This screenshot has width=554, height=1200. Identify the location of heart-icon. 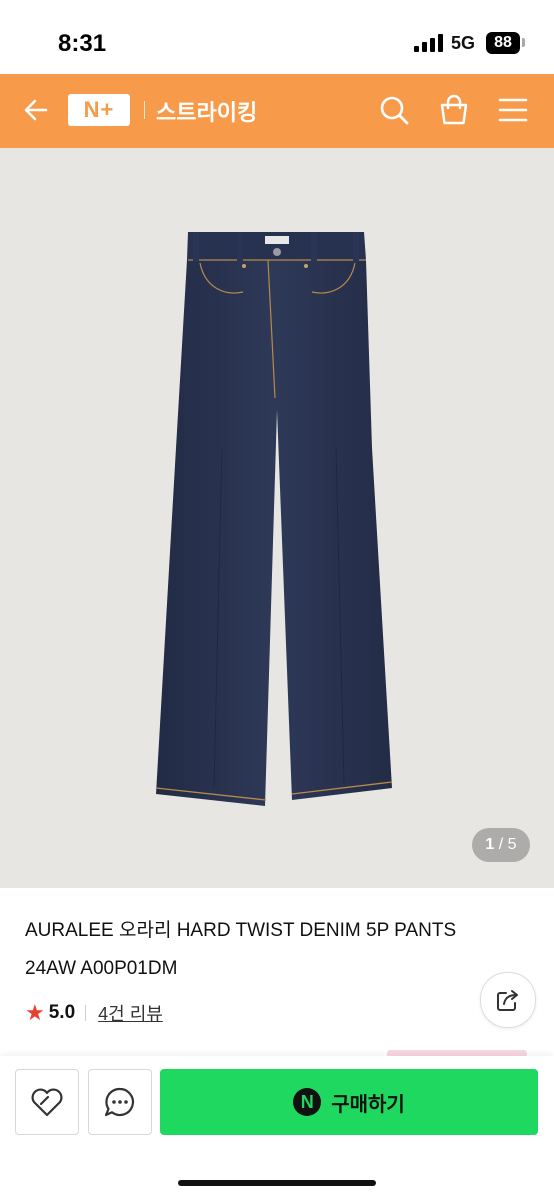
(47, 1102).